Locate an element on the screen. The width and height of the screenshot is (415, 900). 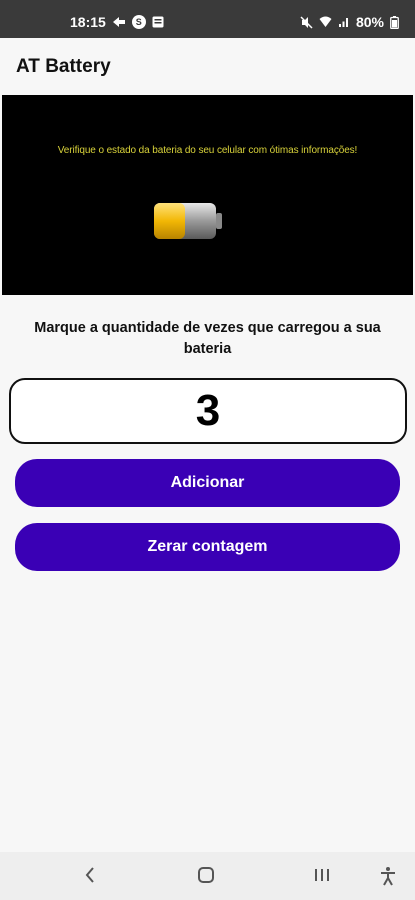
battery-percent: 80% is located at coordinates (369, 22).